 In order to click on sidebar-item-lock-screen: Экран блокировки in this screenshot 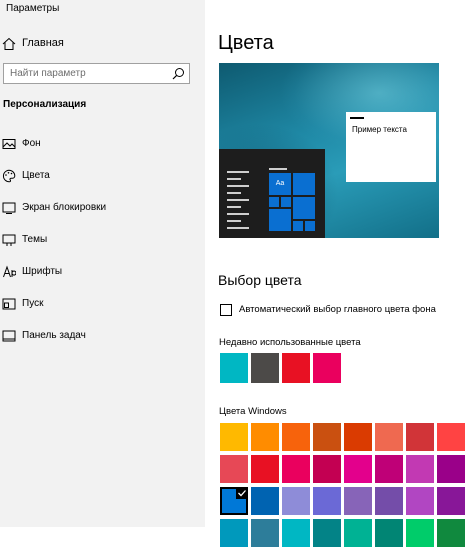, I will do `click(102, 214)`.